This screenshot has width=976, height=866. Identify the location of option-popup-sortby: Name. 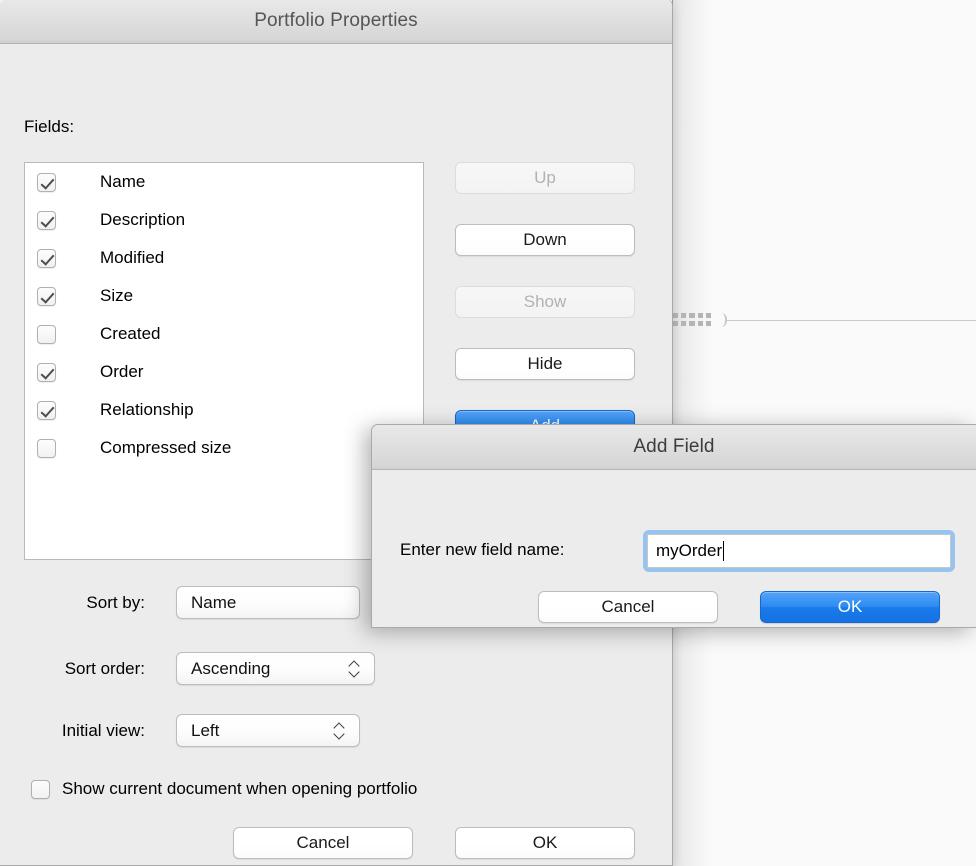
(268, 602).